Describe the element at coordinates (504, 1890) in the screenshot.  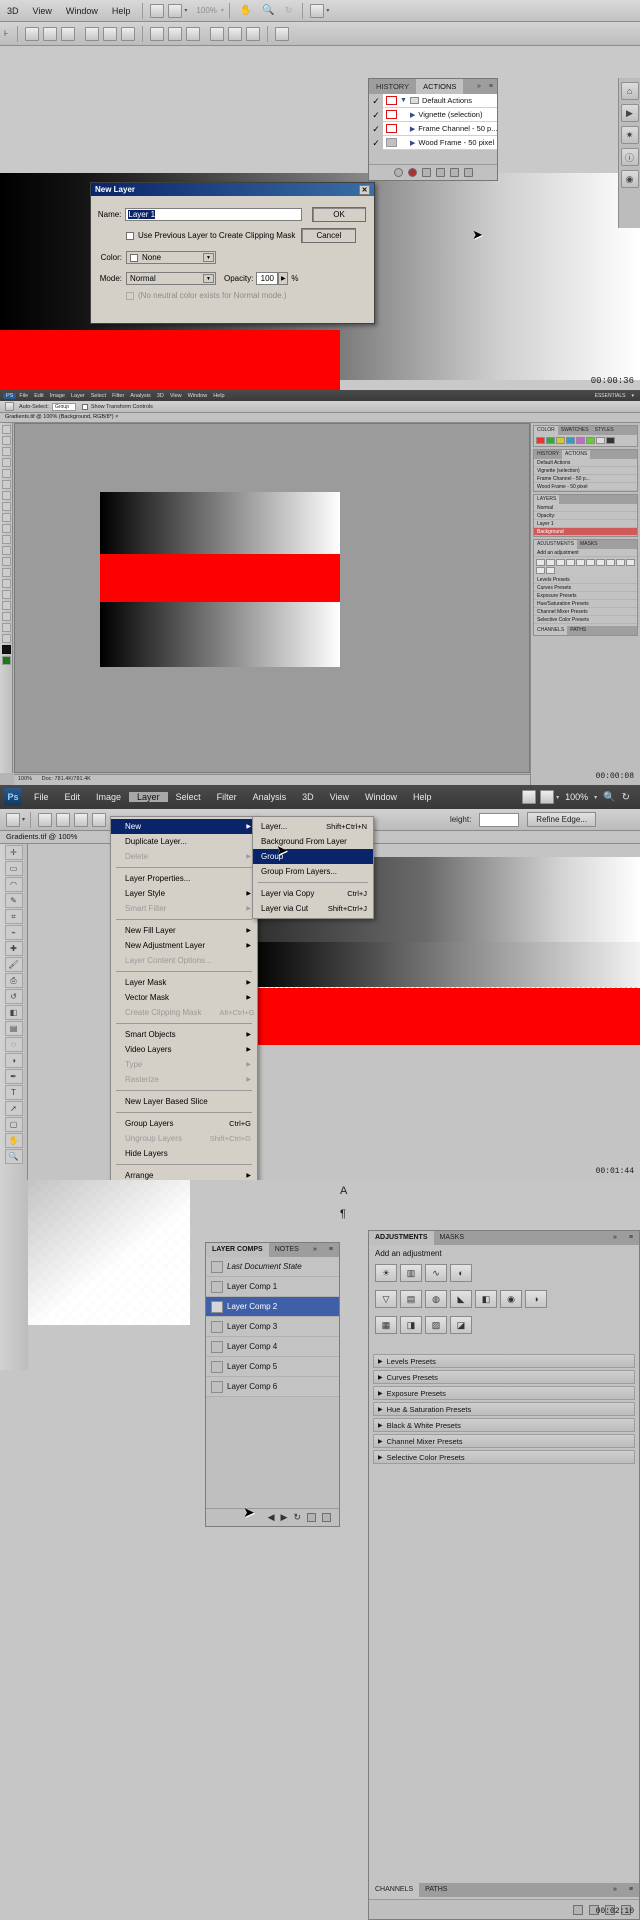
I see `bottom-tabs-4: CHANNELS PATHS » ≡` at that location.